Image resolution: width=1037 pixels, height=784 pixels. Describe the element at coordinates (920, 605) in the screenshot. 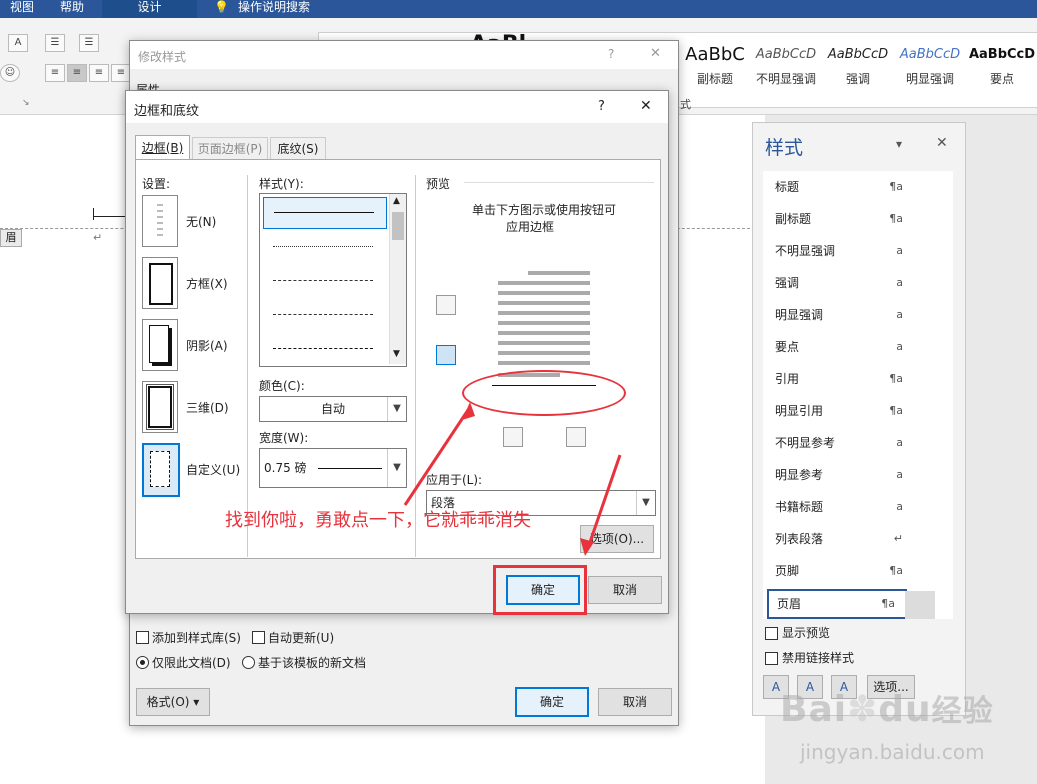

I see `styles-list-scroll-thumb` at that location.